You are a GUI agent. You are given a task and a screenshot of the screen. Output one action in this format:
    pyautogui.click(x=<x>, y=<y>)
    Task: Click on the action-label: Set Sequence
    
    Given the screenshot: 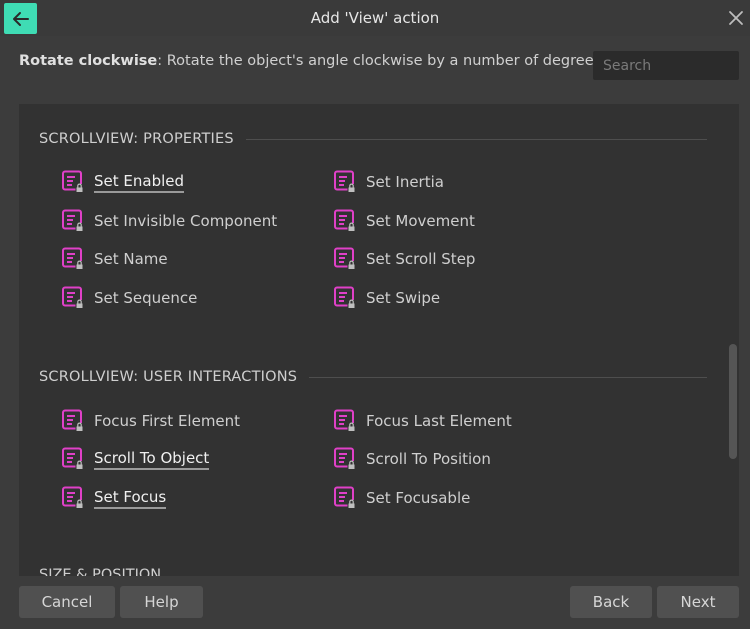 What is the action you would take?
    pyautogui.click(x=146, y=298)
    